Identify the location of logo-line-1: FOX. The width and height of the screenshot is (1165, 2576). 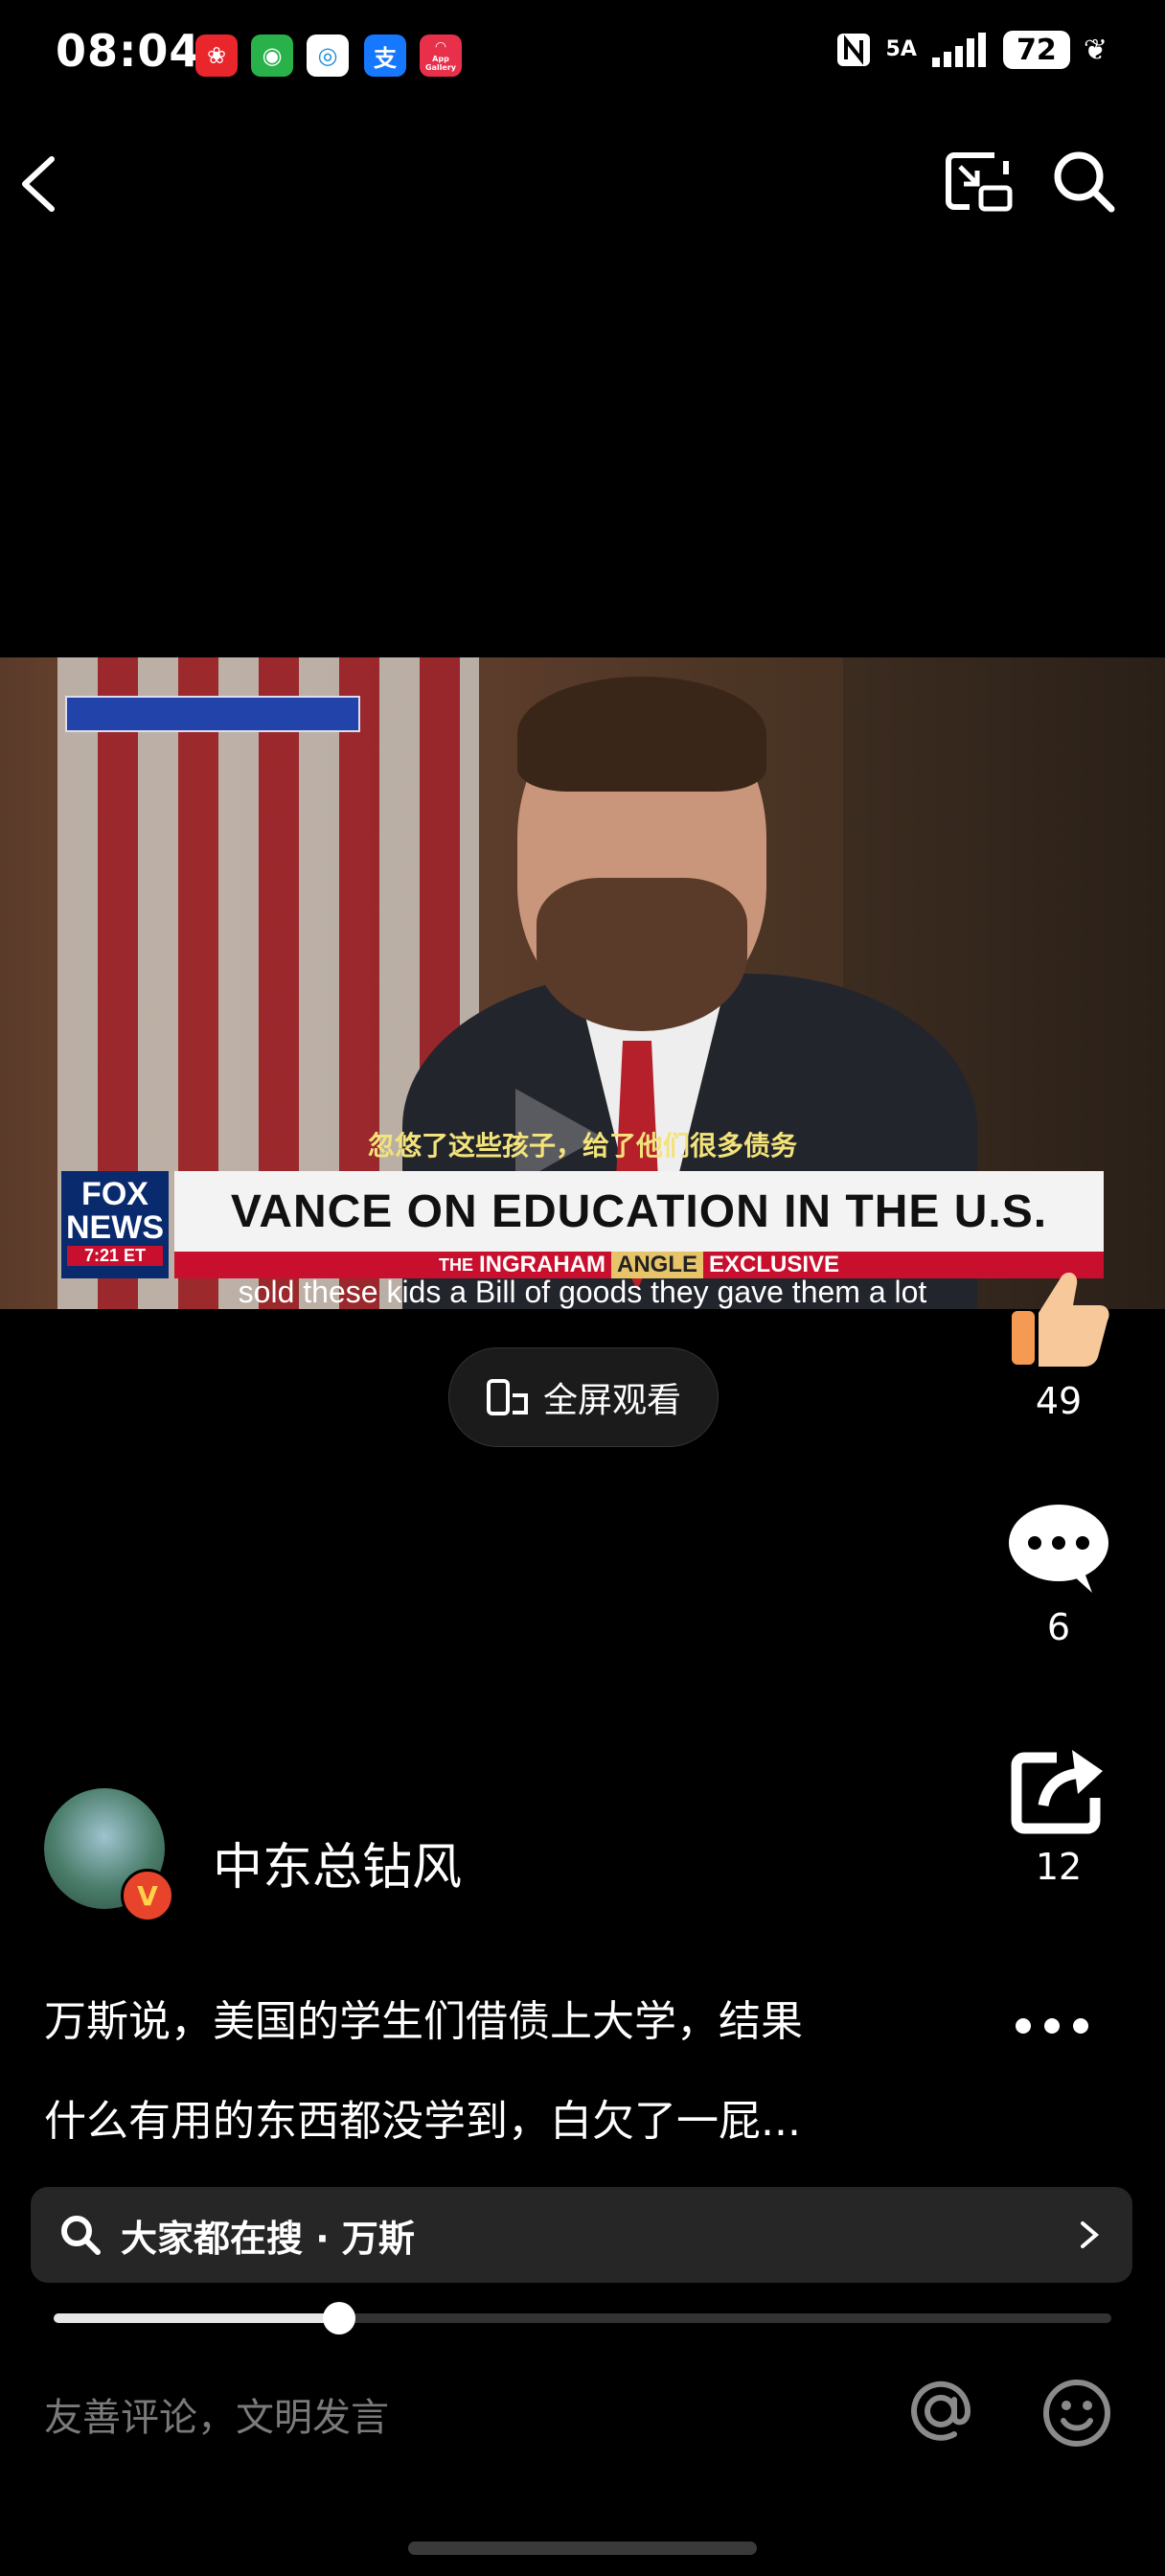
(114, 1194).